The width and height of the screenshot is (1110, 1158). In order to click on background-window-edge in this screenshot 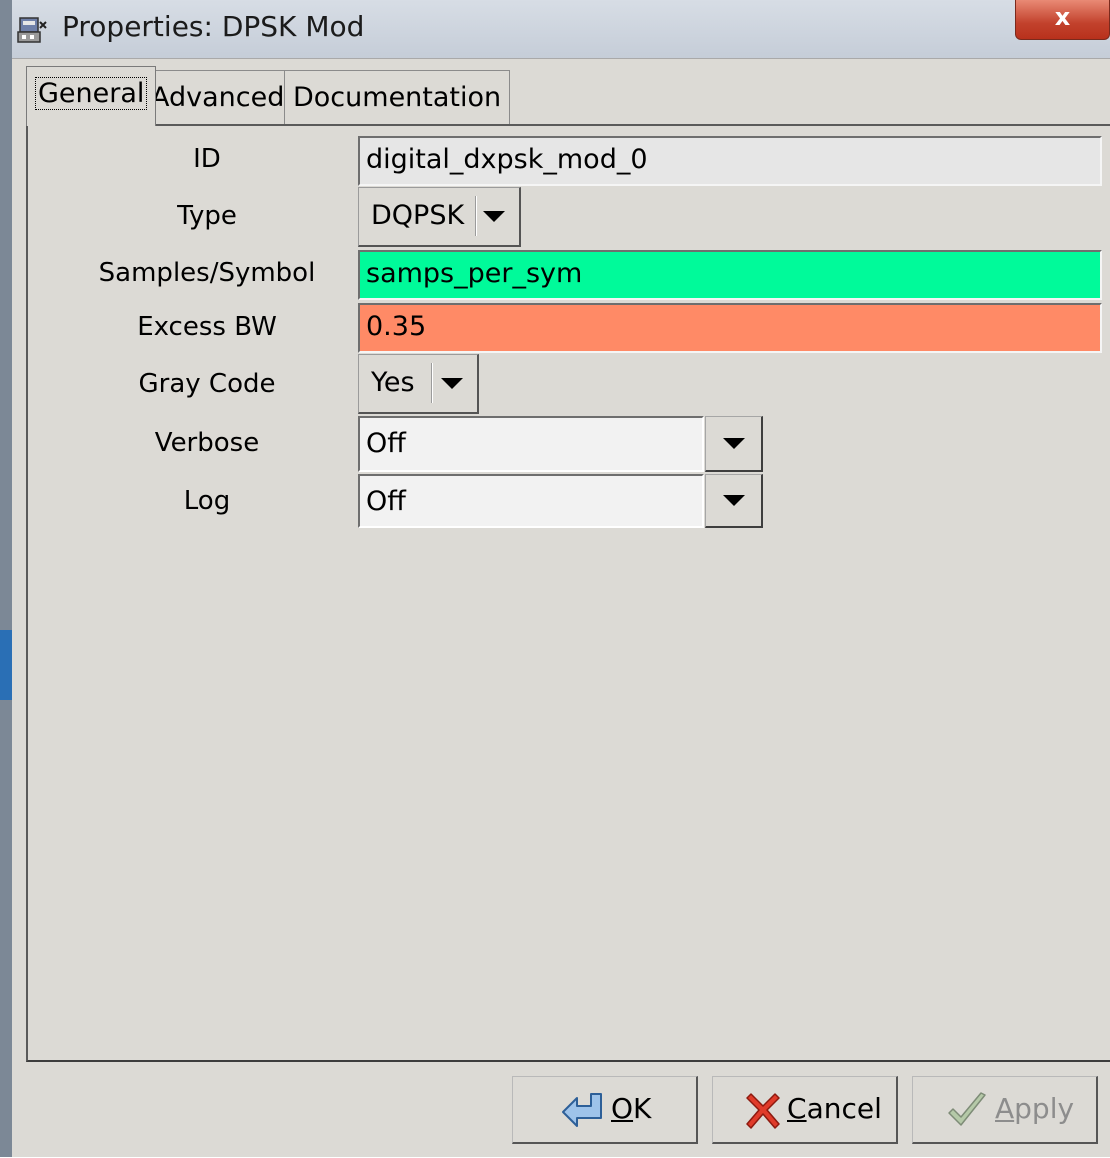, I will do `click(6, 578)`.